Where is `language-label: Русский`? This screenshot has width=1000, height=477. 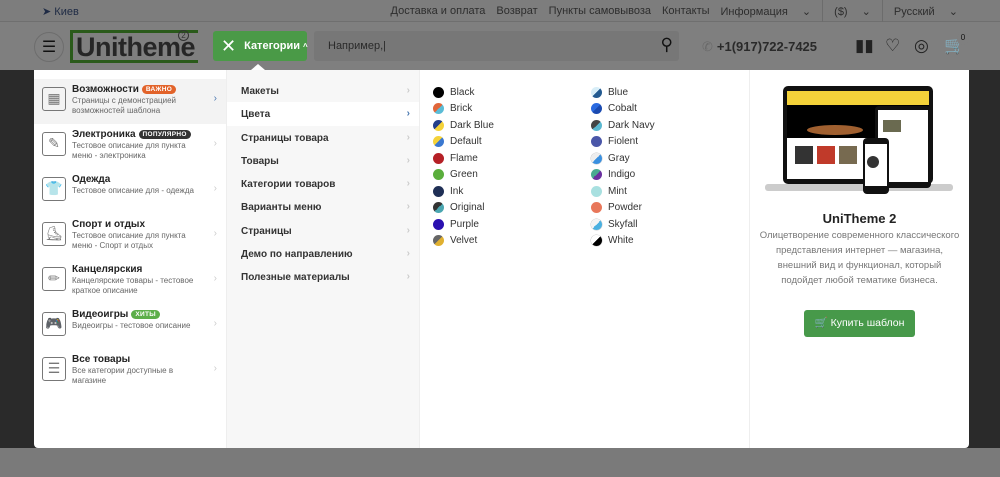 language-label: Русский is located at coordinates (914, 11).